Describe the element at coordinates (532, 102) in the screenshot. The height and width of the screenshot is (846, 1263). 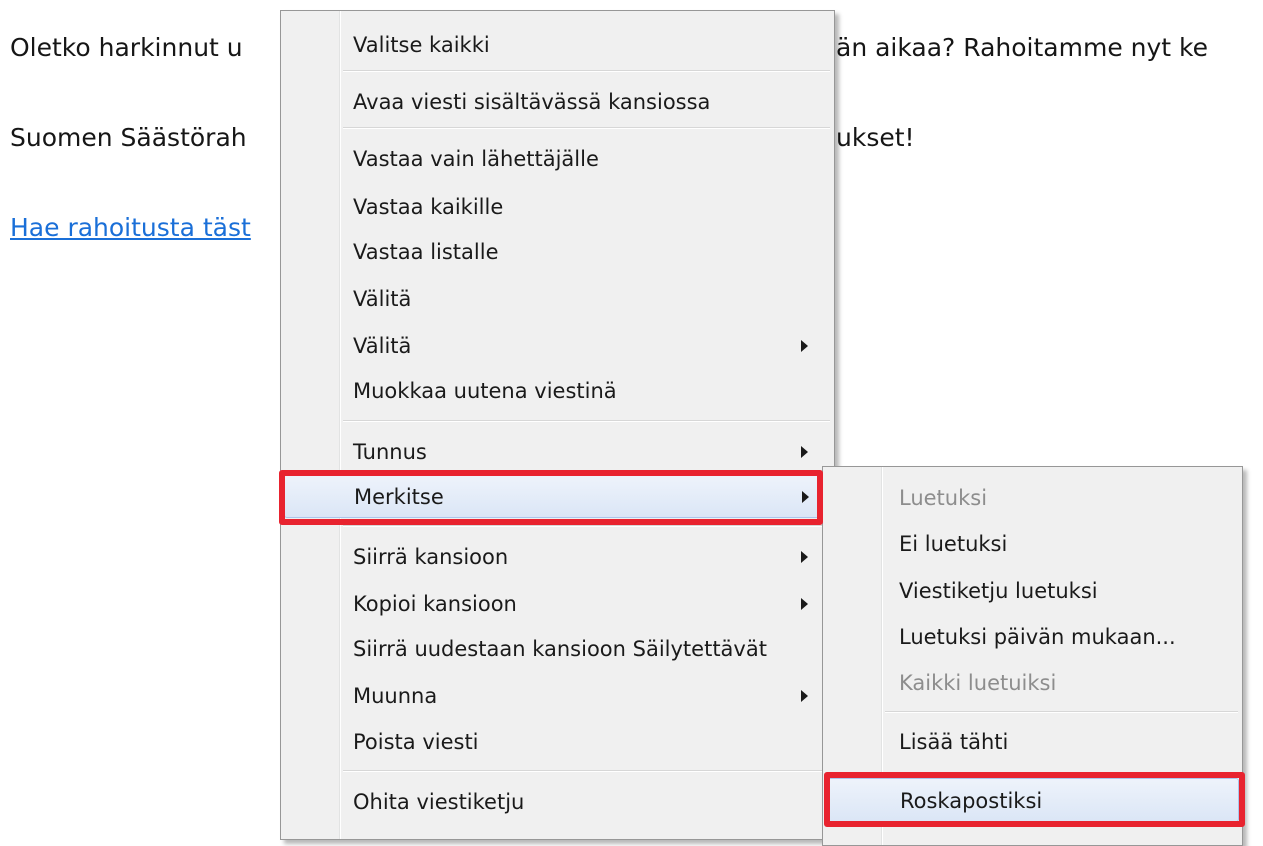
I see `menu-item-label: Avaa viesti sisältävässä kansiossa` at that location.